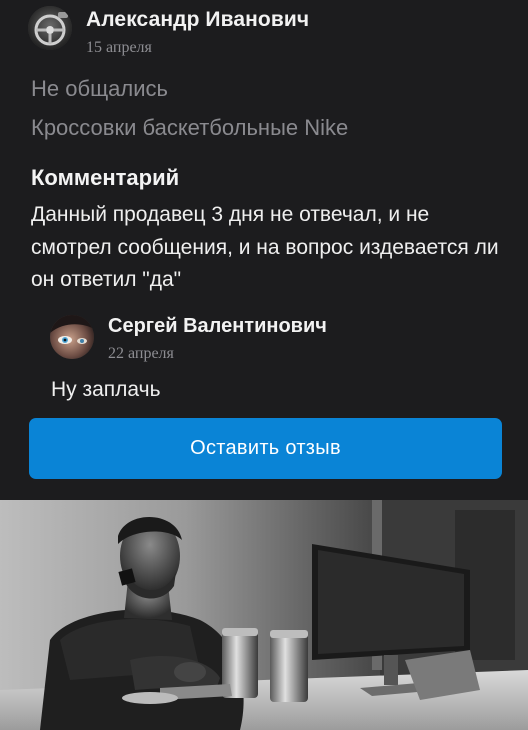  Describe the element at coordinates (105, 177) in the screenshot. I see `comment-heading: Комментарий` at that location.